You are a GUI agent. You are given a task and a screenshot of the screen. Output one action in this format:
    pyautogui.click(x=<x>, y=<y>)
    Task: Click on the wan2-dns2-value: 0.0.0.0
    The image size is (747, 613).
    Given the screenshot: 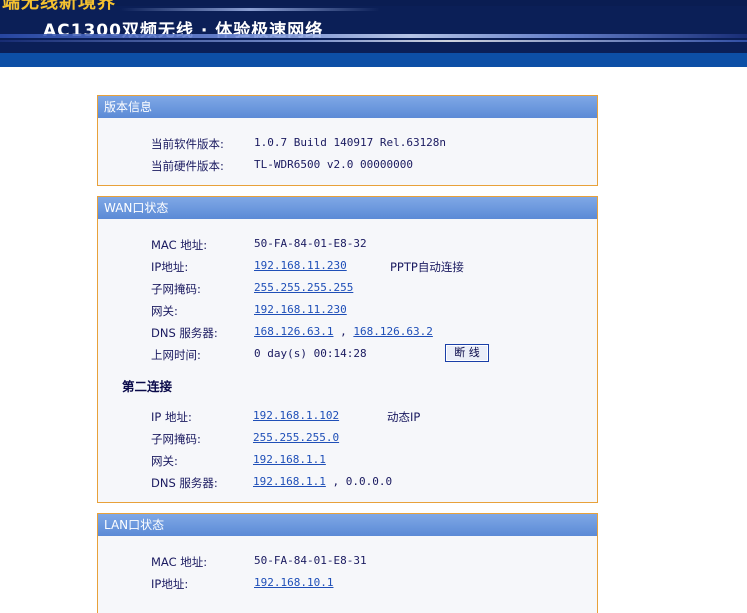 What is the action you would take?
    pyautogui.click(x=369, y=481)
    